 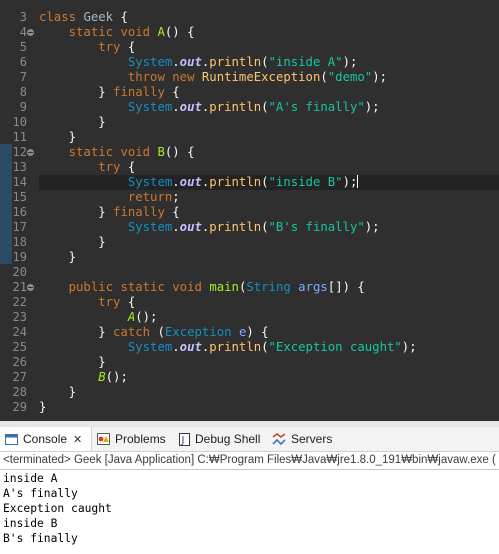 I want to click on line-number-row: 12, so click(x=18, y=152).